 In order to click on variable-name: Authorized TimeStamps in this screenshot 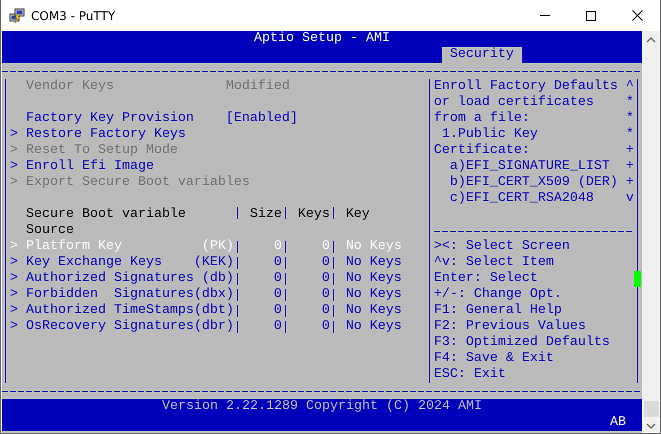, I will do `click(110, 311)`.